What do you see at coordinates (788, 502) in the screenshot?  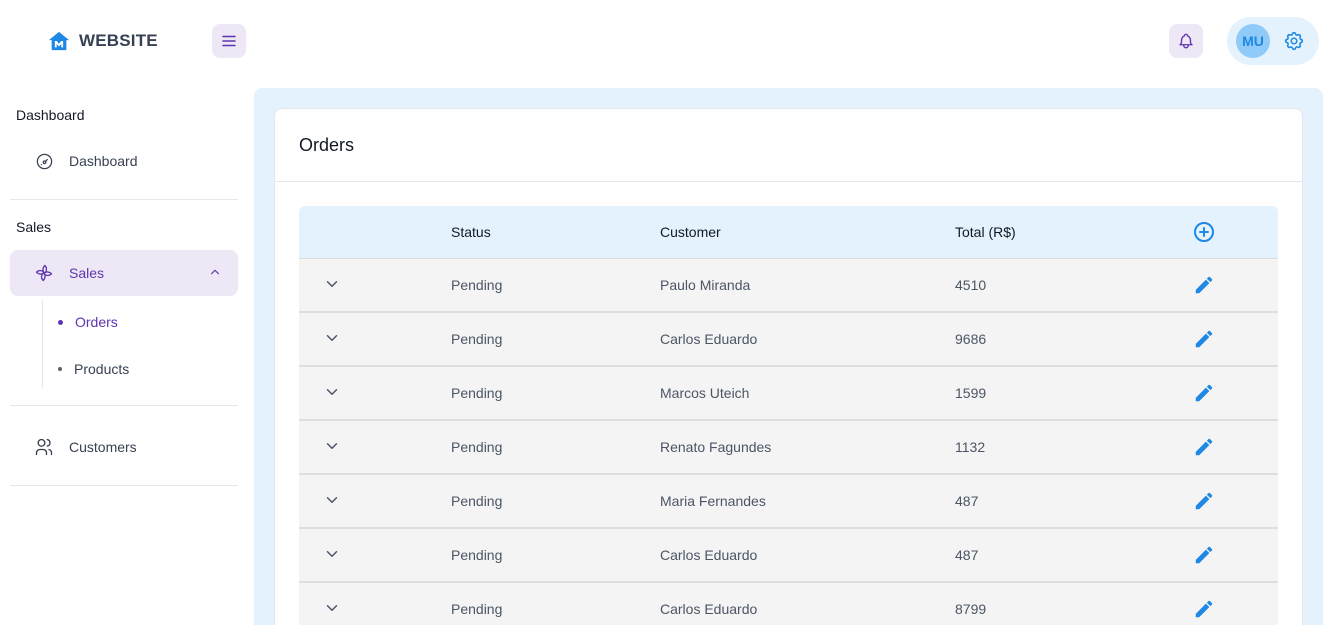 I see `table-row: Pending Maria Fernandes 487` at bounding box center [788, 502].